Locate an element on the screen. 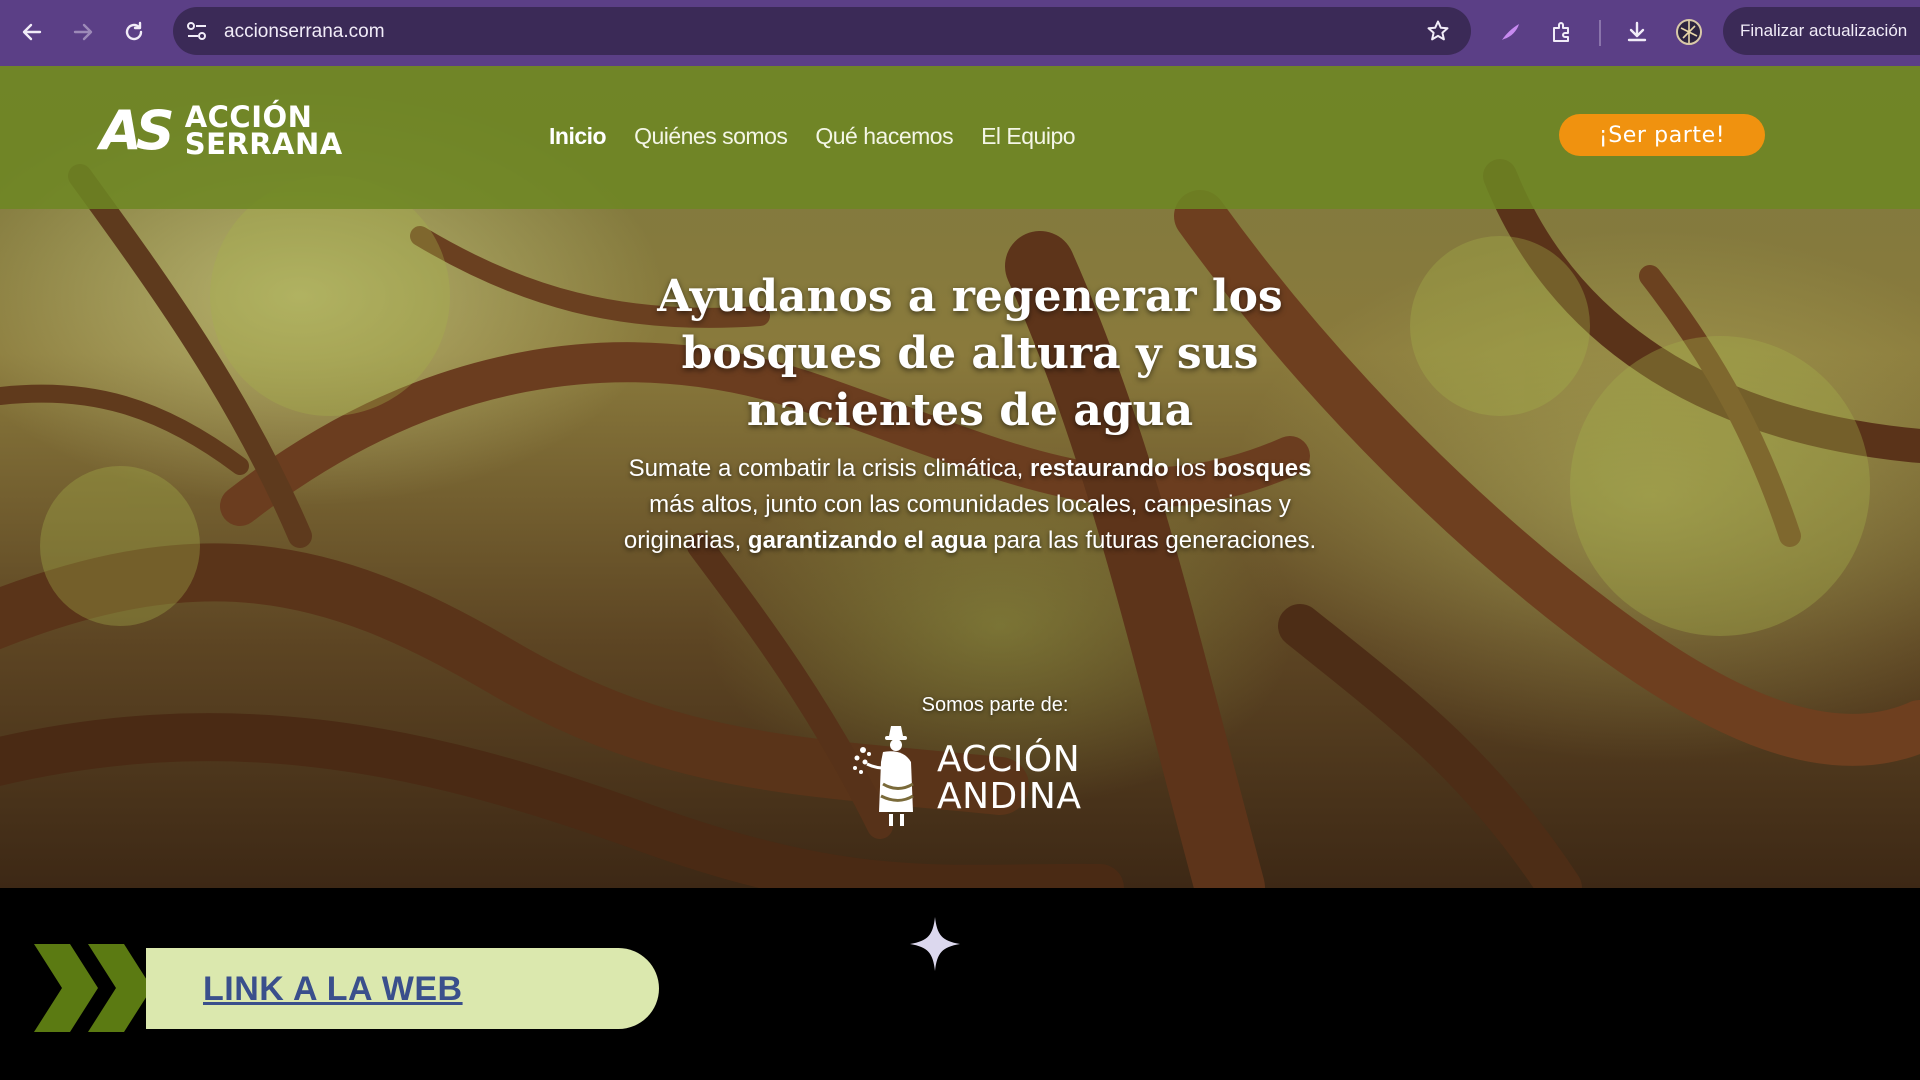 This screenshot has height=1080, width=1920. profile-avatar-icon is located at coordinates (1689, 32).